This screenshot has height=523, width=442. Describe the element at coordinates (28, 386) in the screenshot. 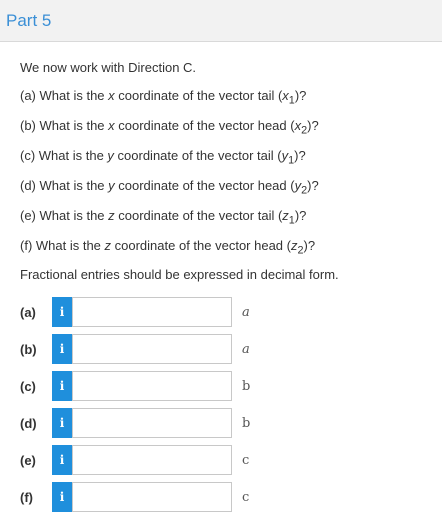

I see `answer-label: (c)` at that location.